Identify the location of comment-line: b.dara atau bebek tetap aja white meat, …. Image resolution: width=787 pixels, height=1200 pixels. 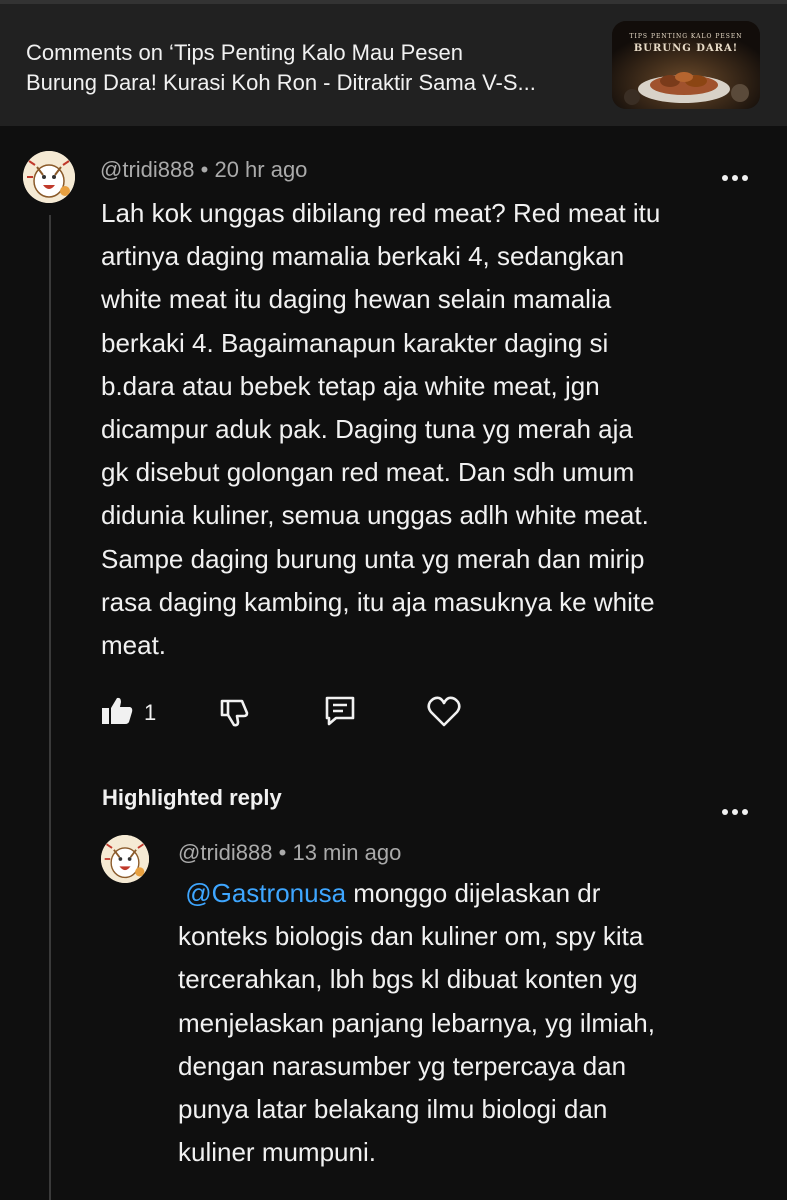
(350, 385).